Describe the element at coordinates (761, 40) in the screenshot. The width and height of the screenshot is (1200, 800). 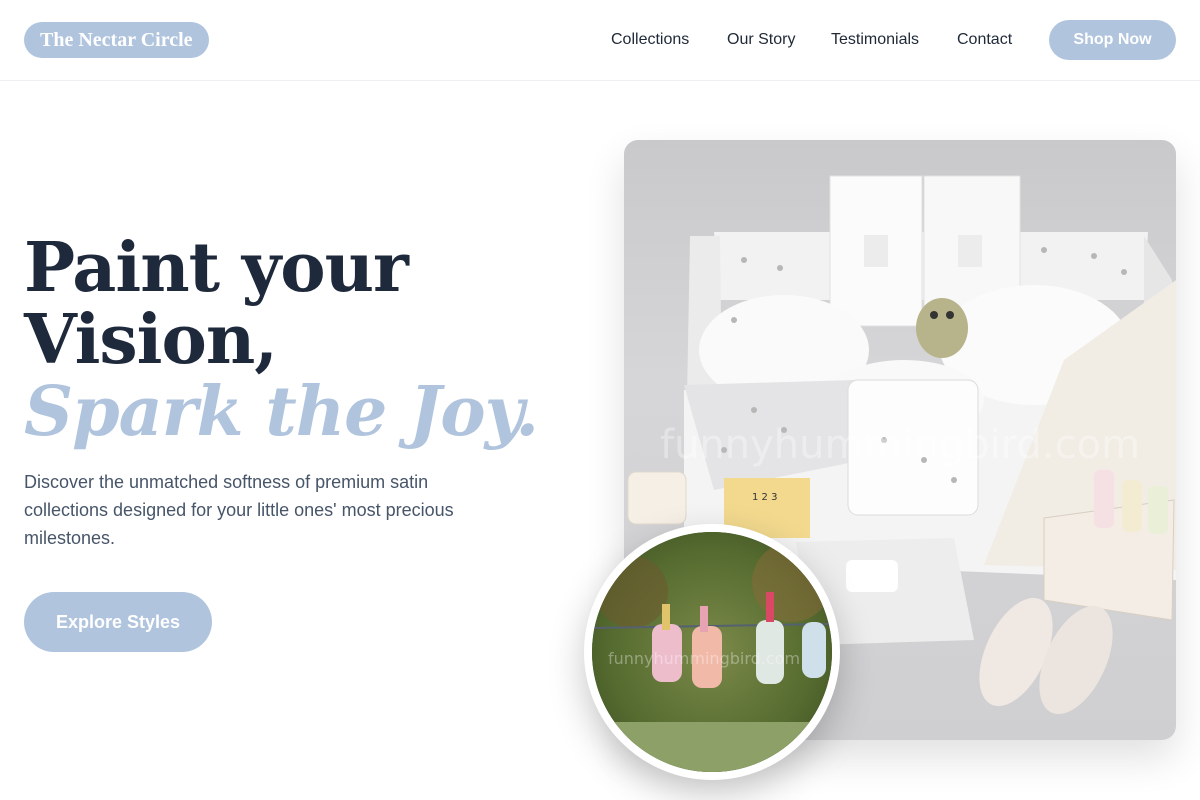
I see `nav-link-our-story: Our Story` at that location.